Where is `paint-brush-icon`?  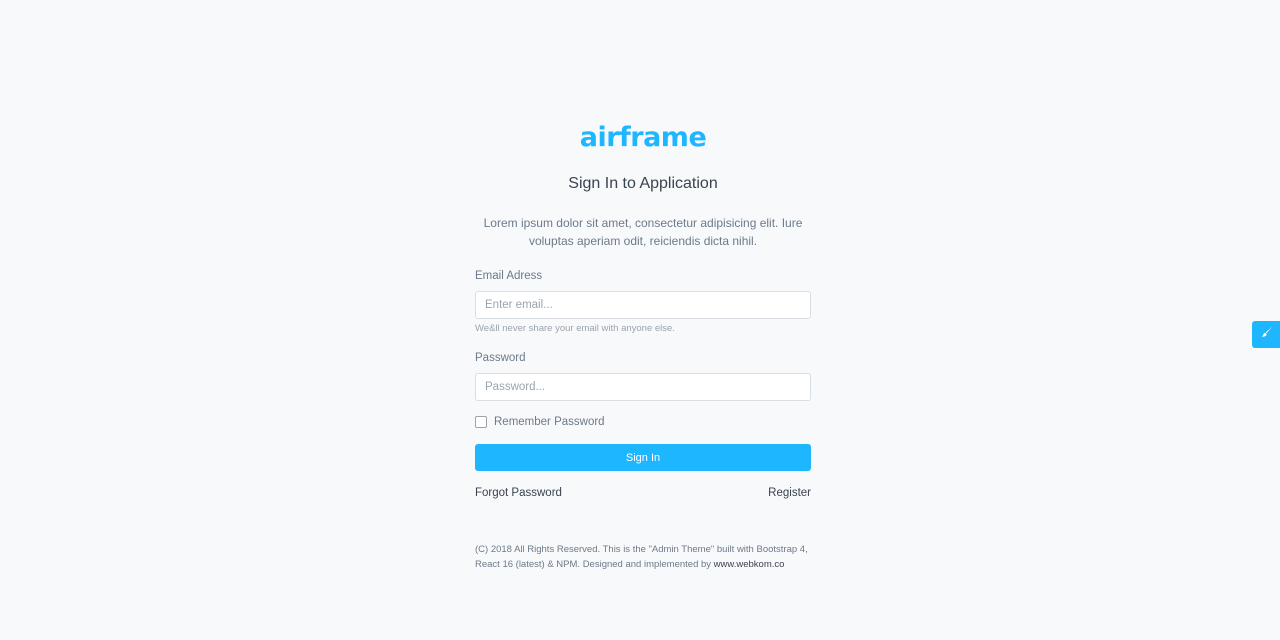 paint-brush-icon is located at coordinates (1266, 335).